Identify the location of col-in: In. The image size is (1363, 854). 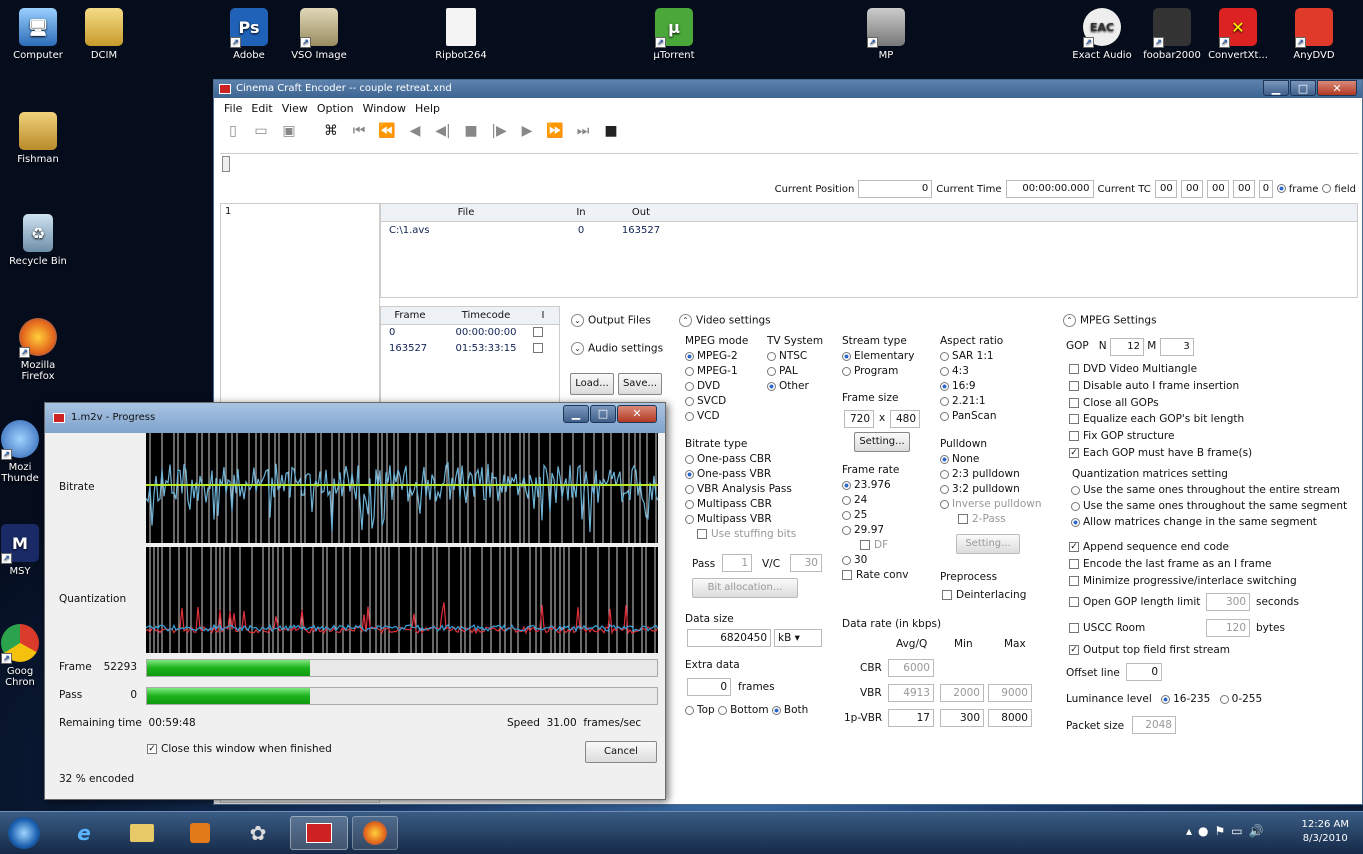
(581, 212).